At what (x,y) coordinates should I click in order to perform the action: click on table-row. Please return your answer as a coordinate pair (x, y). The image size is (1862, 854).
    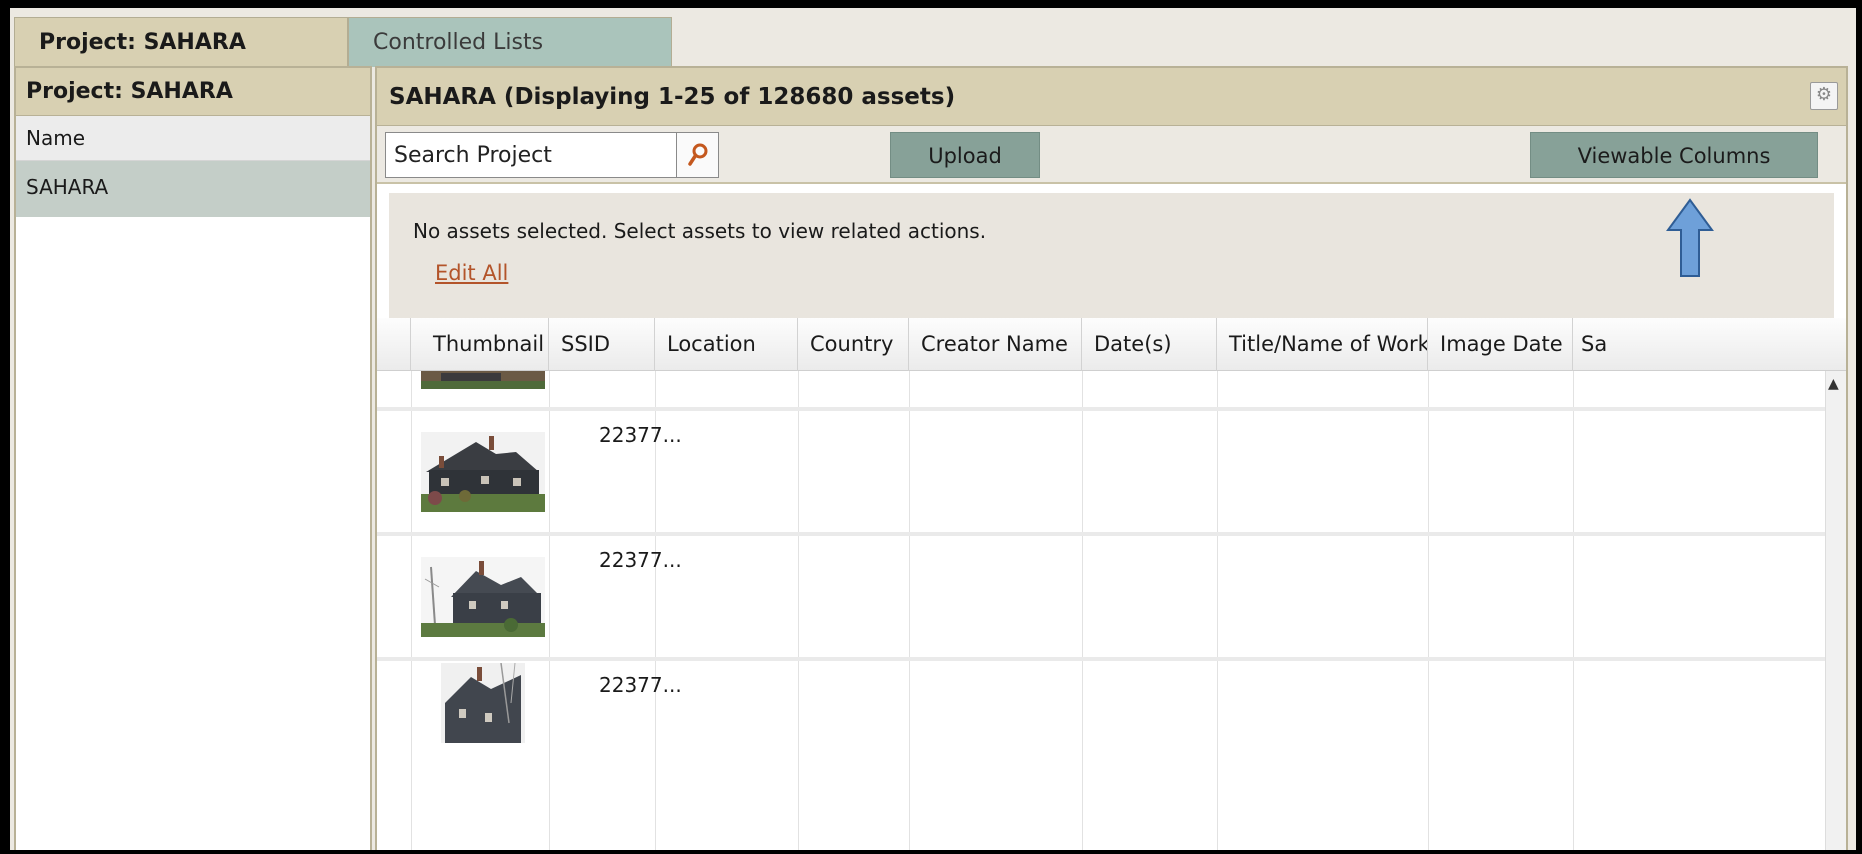
    Looking at the image, I should click on (1111, 389).